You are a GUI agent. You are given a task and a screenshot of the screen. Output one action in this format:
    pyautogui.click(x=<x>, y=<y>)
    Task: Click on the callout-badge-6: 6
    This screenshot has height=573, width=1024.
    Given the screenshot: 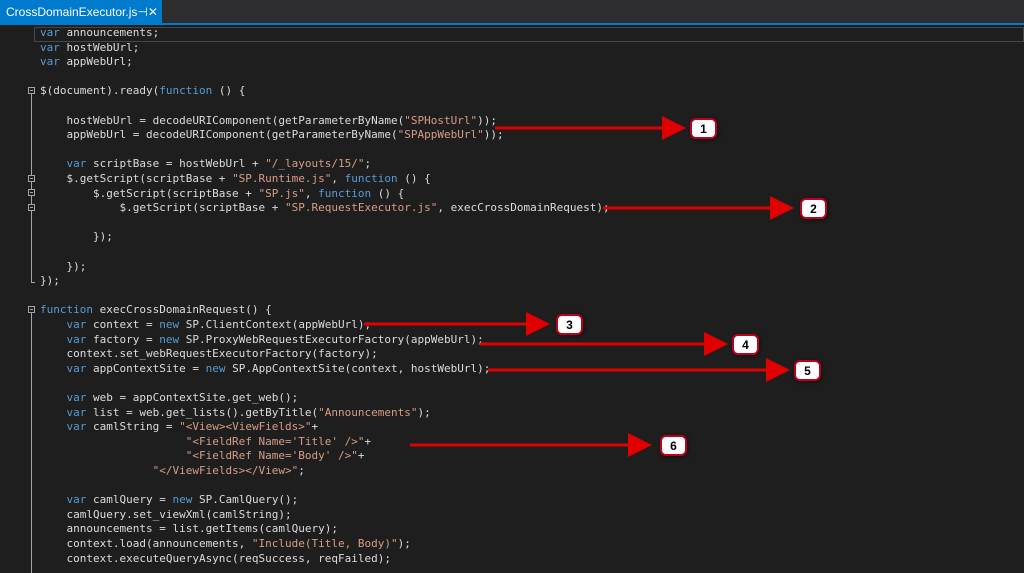 What is the action you would take?
    pyautogui.click(x=673, y=445)
    